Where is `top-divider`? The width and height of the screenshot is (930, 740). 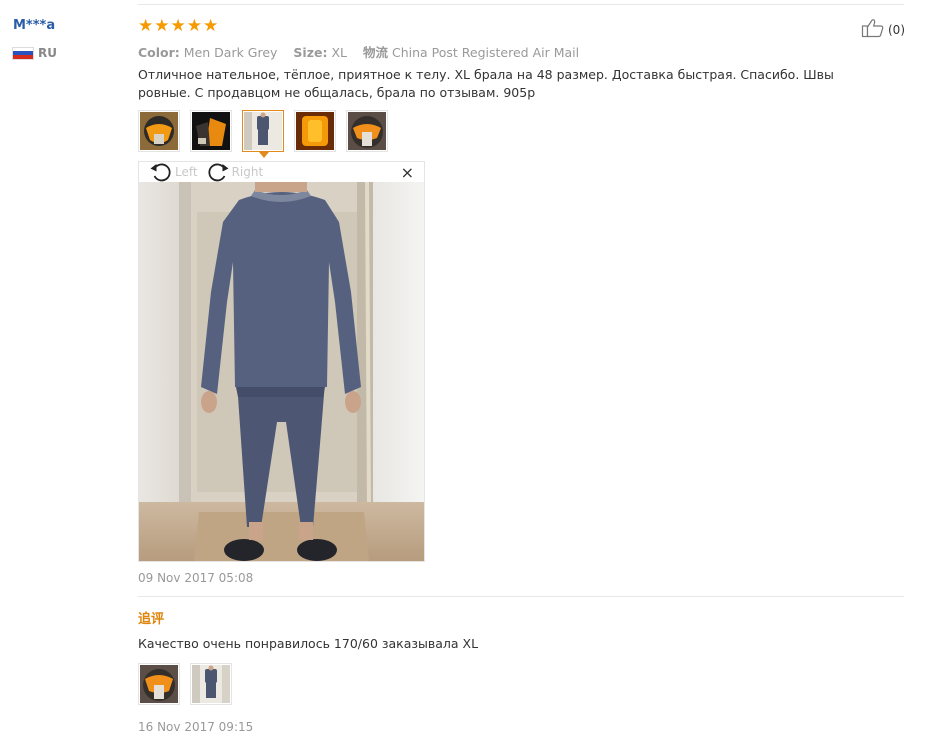 top-divider is located at coordinates (521, 4).